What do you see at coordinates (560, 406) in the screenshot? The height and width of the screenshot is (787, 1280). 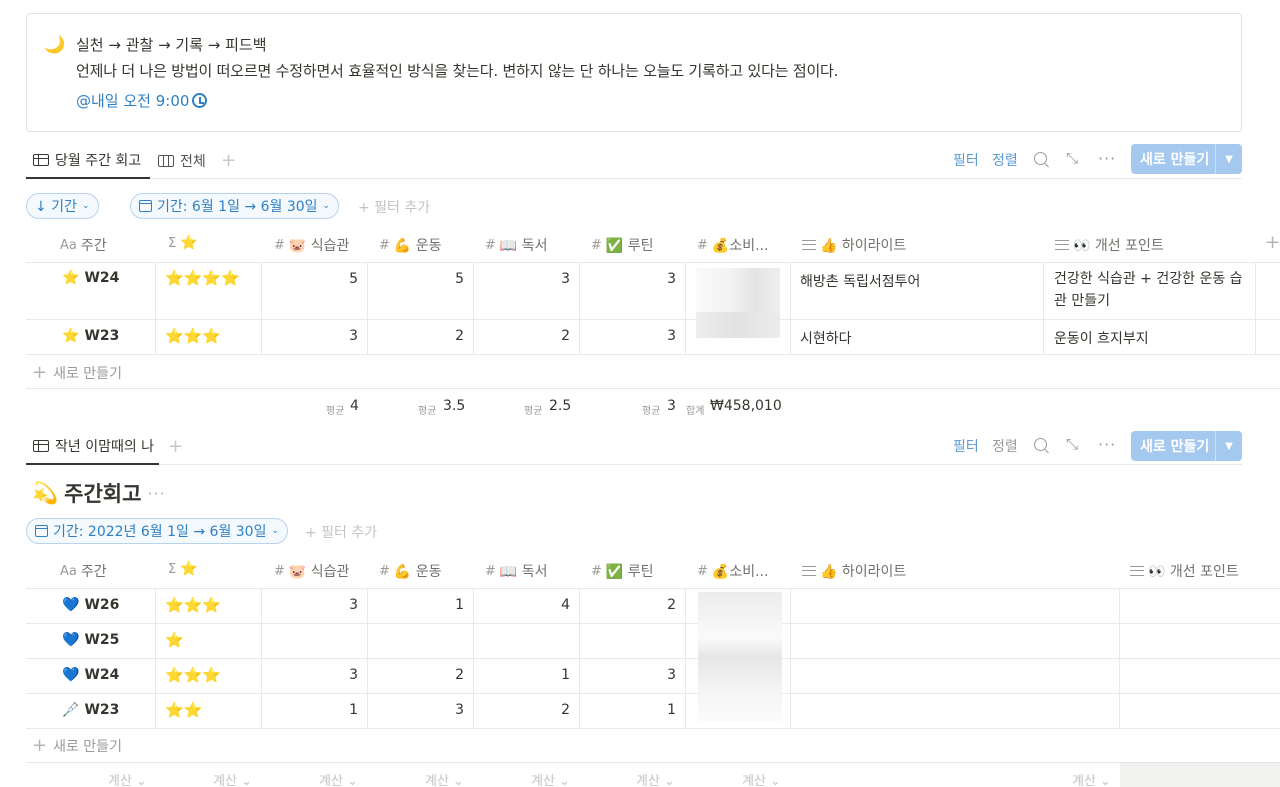 I see `reading-avg: 2.5` at bounding box center [560, 406].